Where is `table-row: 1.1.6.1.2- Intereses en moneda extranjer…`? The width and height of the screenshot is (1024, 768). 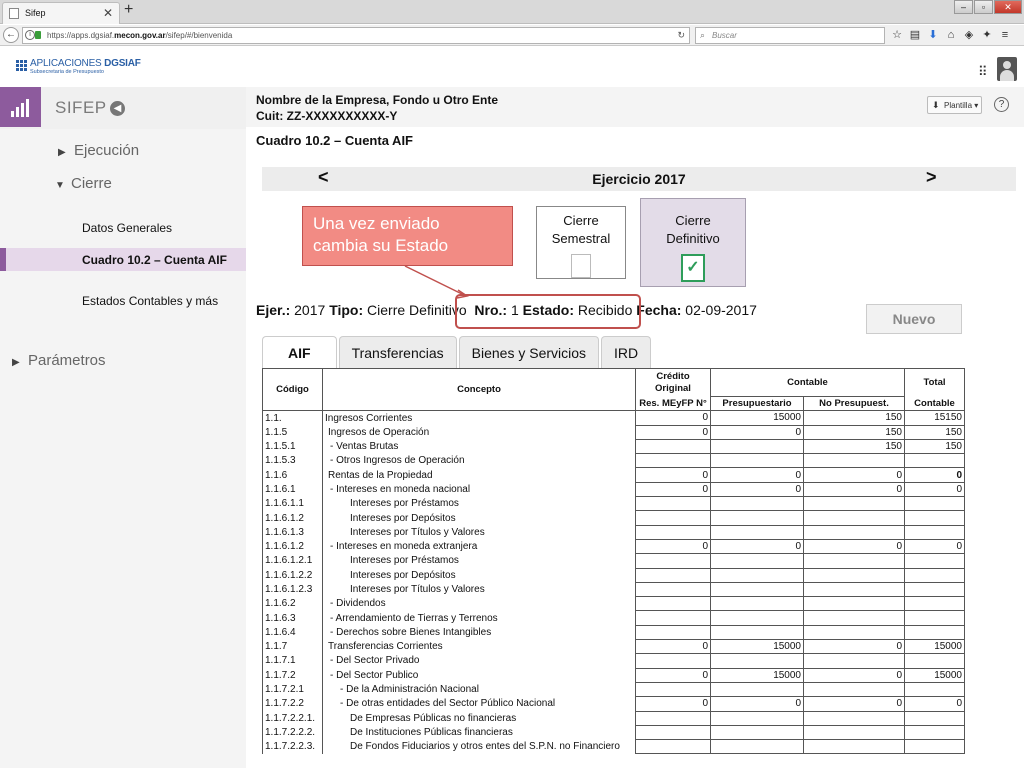 table-row: 1.1.6.1.2- Intereses en moneda extranjer… is located at coordinates (613, 546).